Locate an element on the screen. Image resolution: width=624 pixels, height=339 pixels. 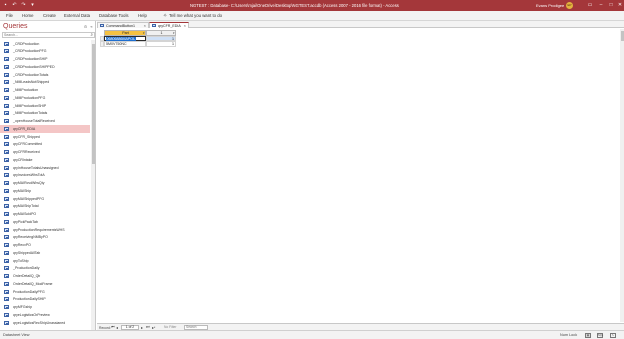
list-item-label: qryMAIRcvdWhsQty is located at coordinates (29, 183).